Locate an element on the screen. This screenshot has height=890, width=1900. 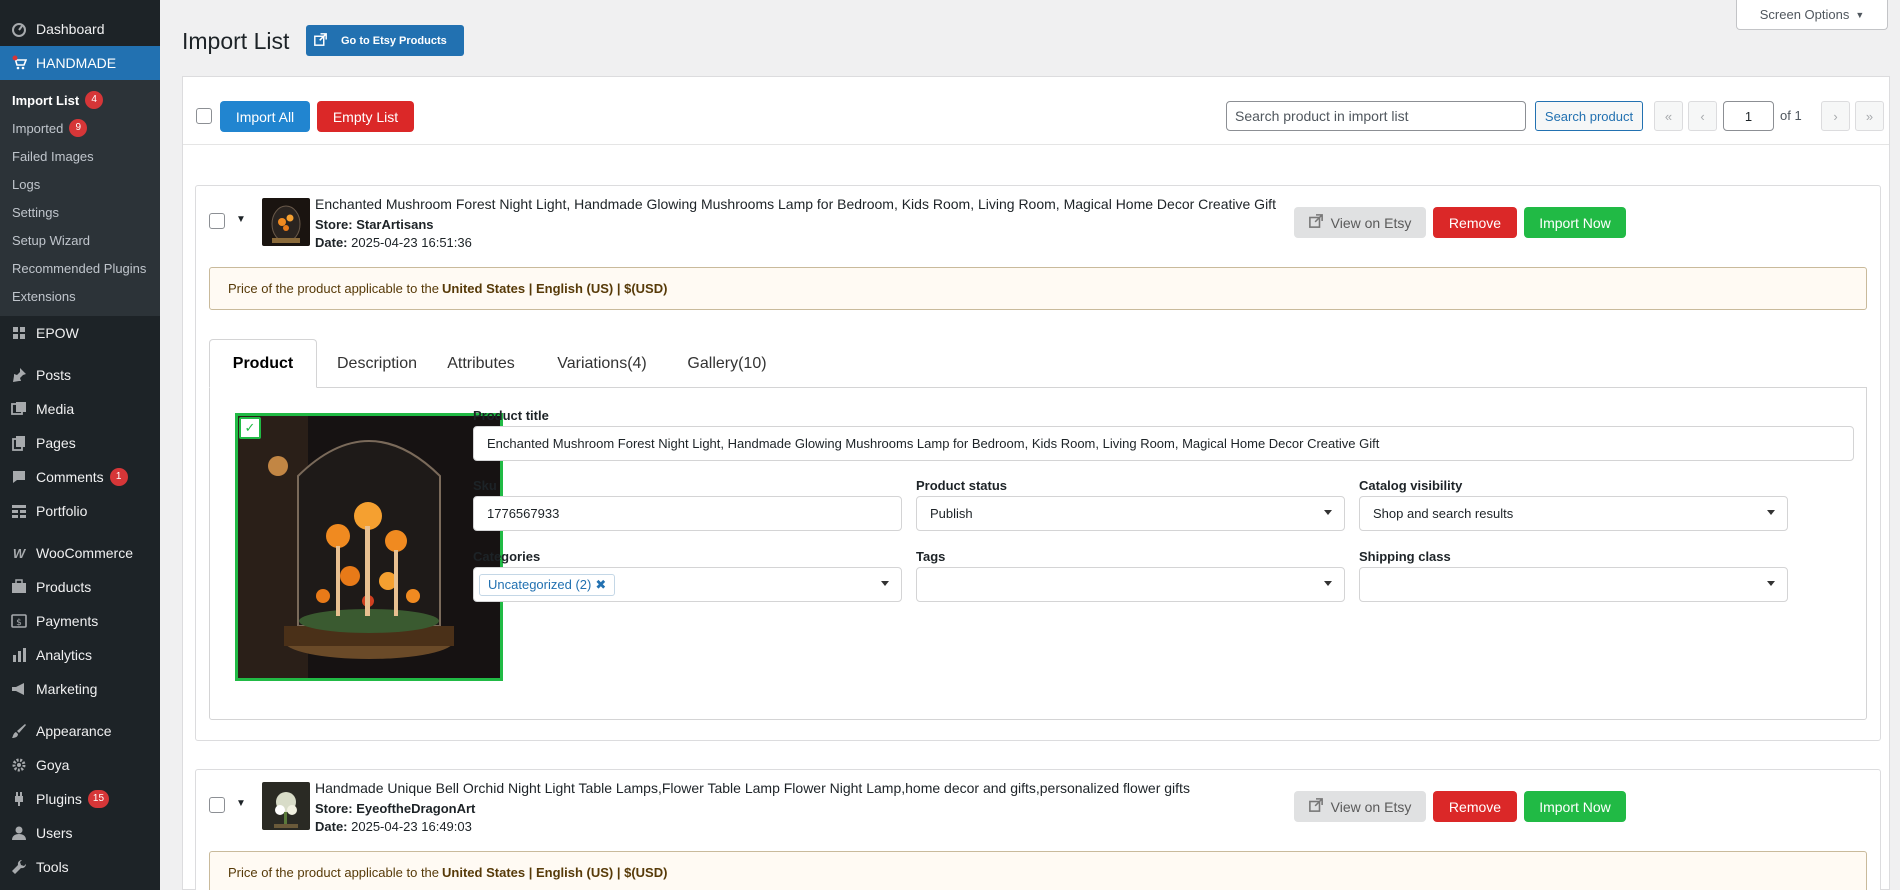
menu-users: Users is located at coordinates (80, 833).